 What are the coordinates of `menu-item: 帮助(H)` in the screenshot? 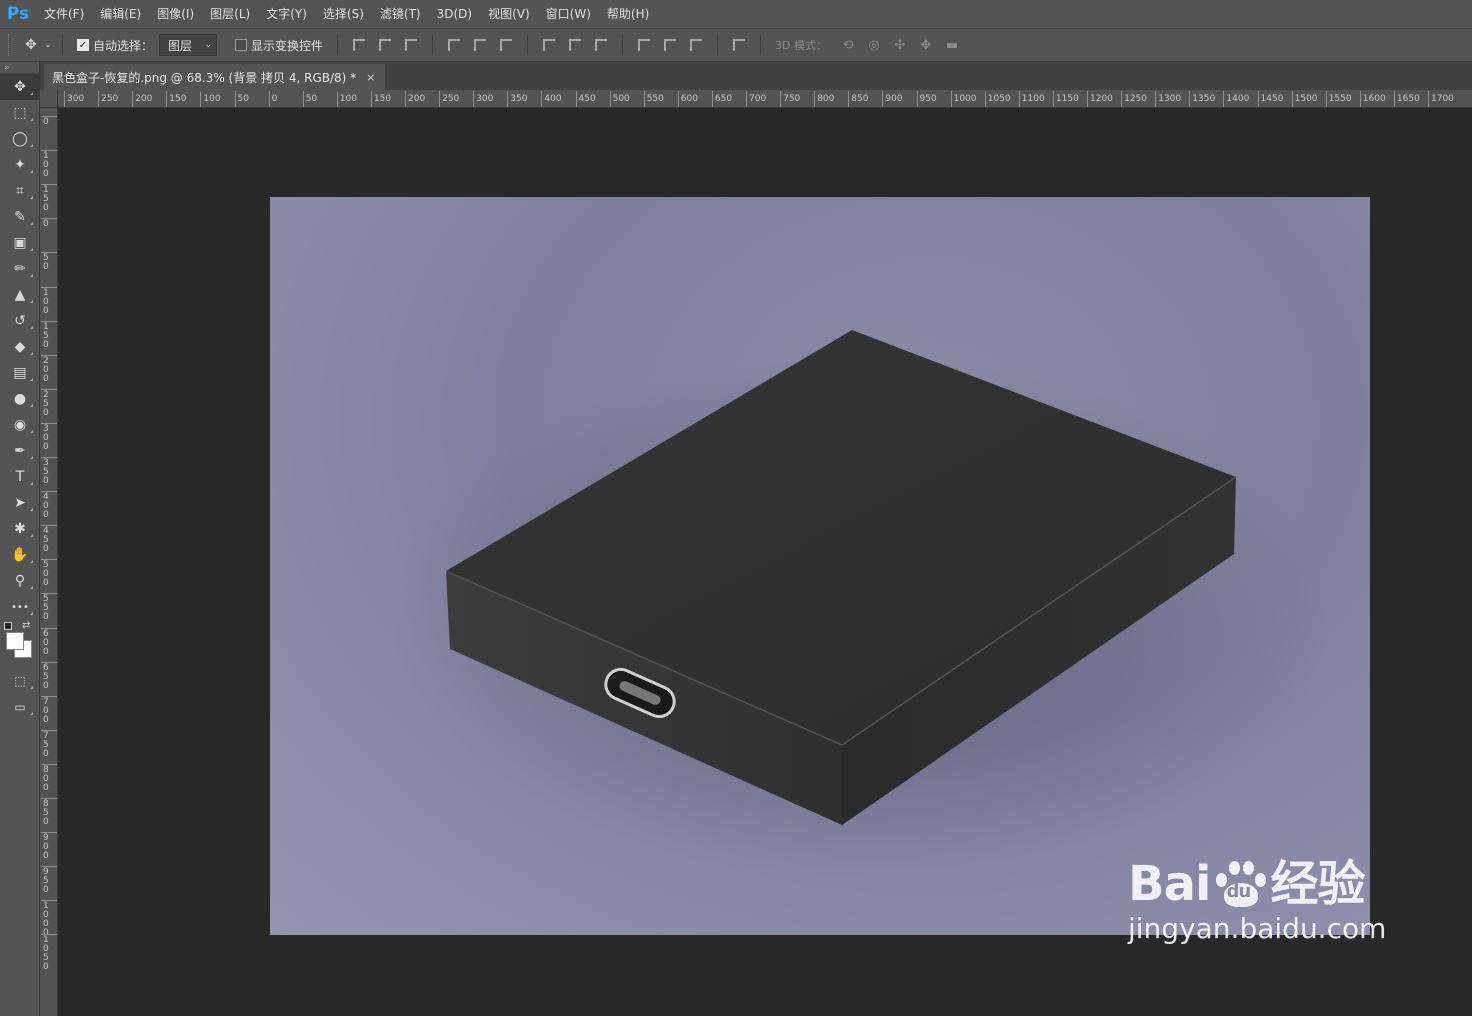 It's located at (628, 14).